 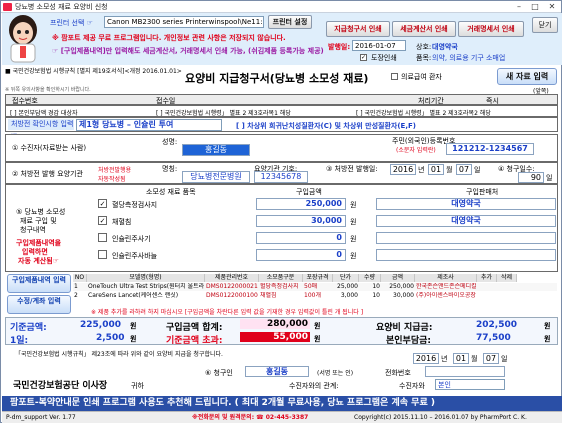 What do you see at coordinates (281, 177) in the screenshot?
I see `institution-code-input: 12345678` at bounding box center [281, 177].